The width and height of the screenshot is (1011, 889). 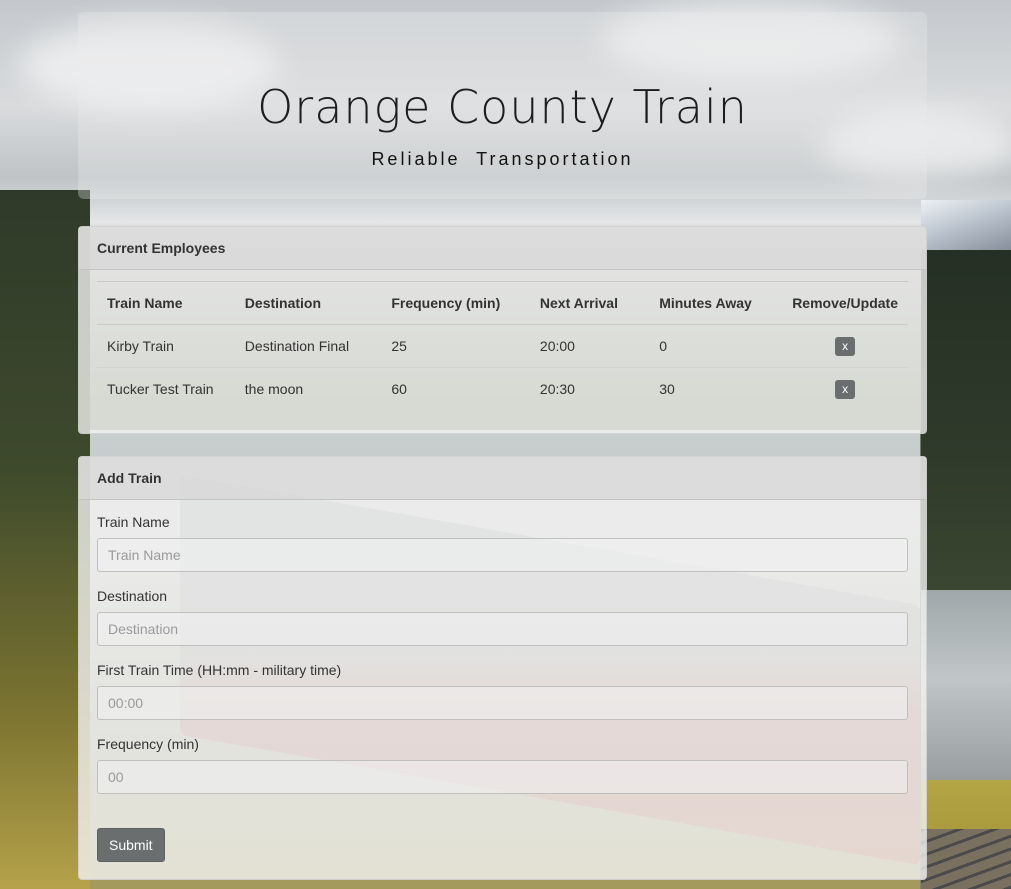 I want to click on column-header-next-arrival: Next Arrival, so click(x=589, y=303).